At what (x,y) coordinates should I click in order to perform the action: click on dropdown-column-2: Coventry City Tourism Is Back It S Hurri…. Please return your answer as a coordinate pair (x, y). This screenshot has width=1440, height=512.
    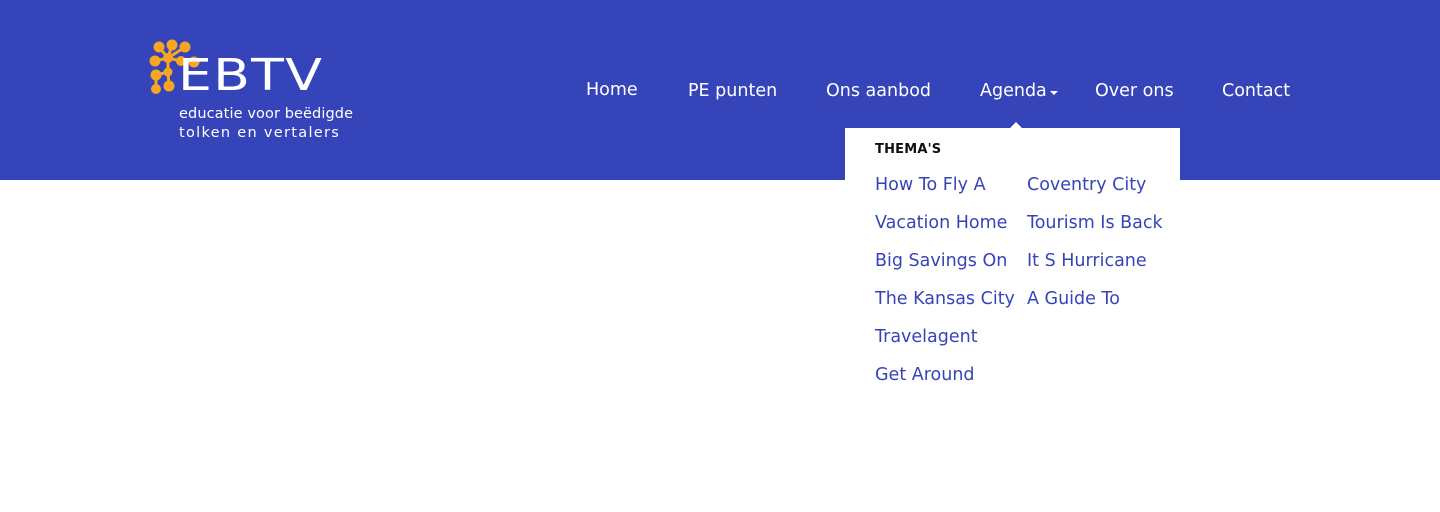
    Looking at the image, I should click on (1095, 248).